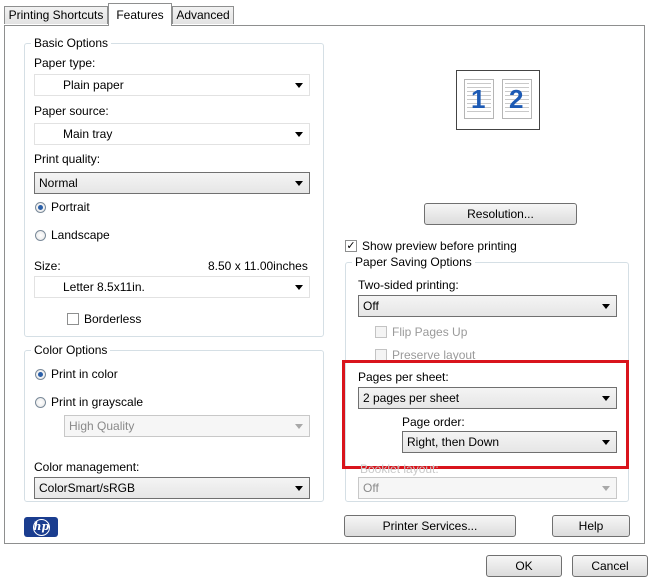  I want to click on size-dropdown: Letter 8.5x11in., so click(172, 287).